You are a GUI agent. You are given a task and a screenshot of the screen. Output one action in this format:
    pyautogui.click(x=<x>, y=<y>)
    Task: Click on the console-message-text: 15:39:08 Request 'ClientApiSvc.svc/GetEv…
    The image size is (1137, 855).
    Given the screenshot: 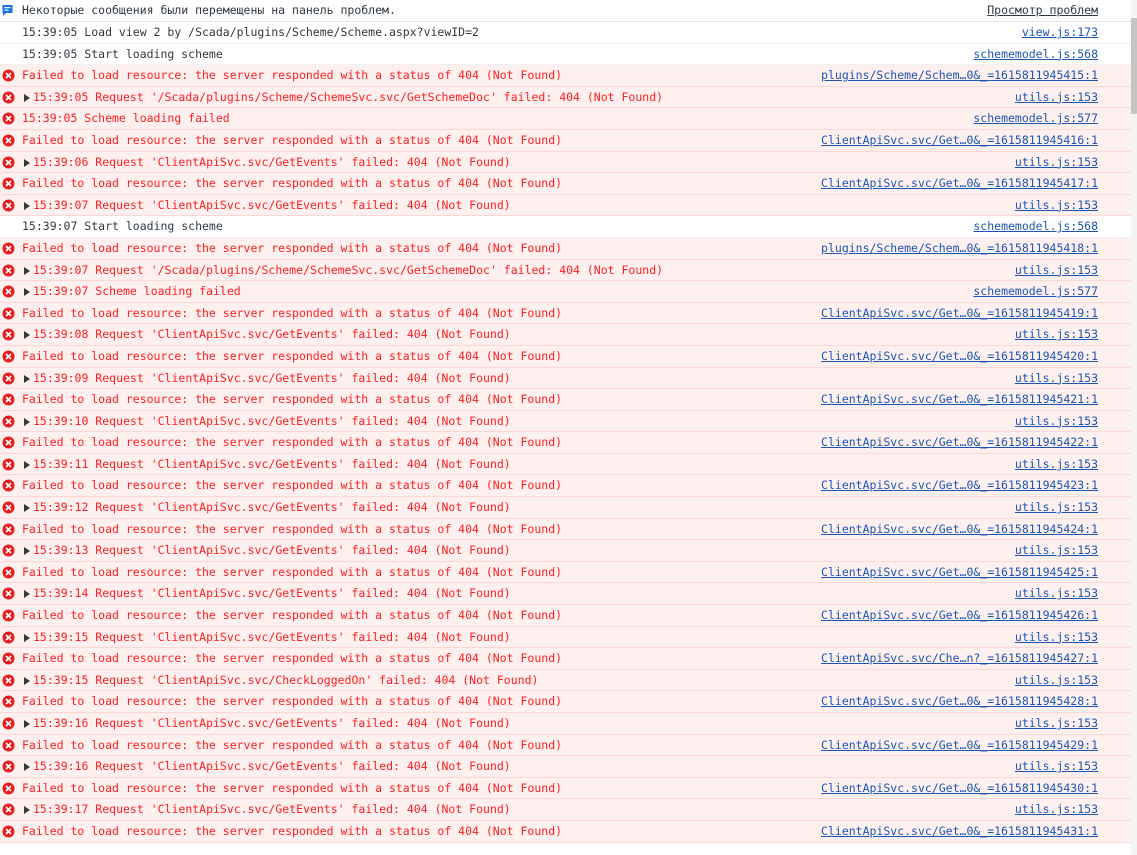 What is the action you would take?
    pyautogui.click(x=272, y=334)
    